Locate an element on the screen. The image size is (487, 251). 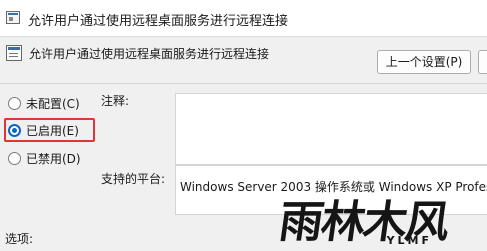
title-bar: 允许用户通过使用远程桌面服务进行远程连接 is located at coordinates (243, 18).